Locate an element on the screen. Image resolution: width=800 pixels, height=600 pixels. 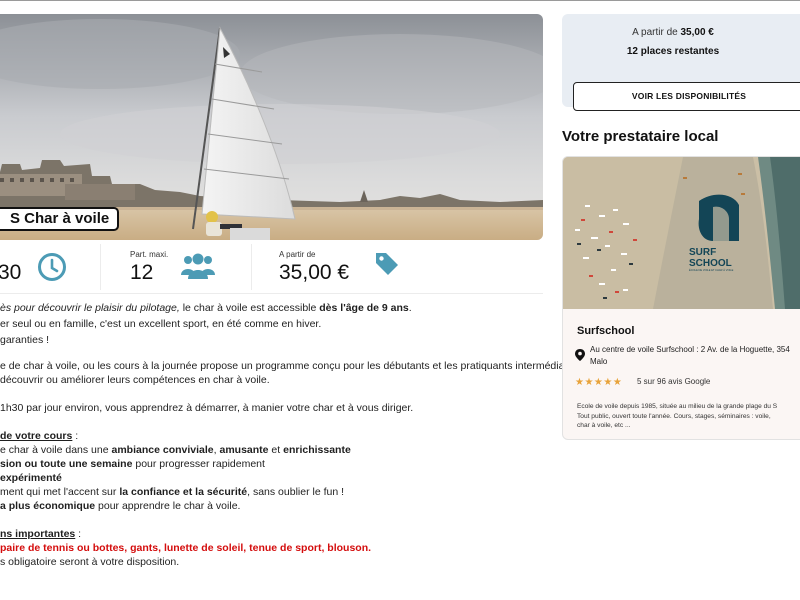
description-highlight: amusante is located at coordinates (244, 450).